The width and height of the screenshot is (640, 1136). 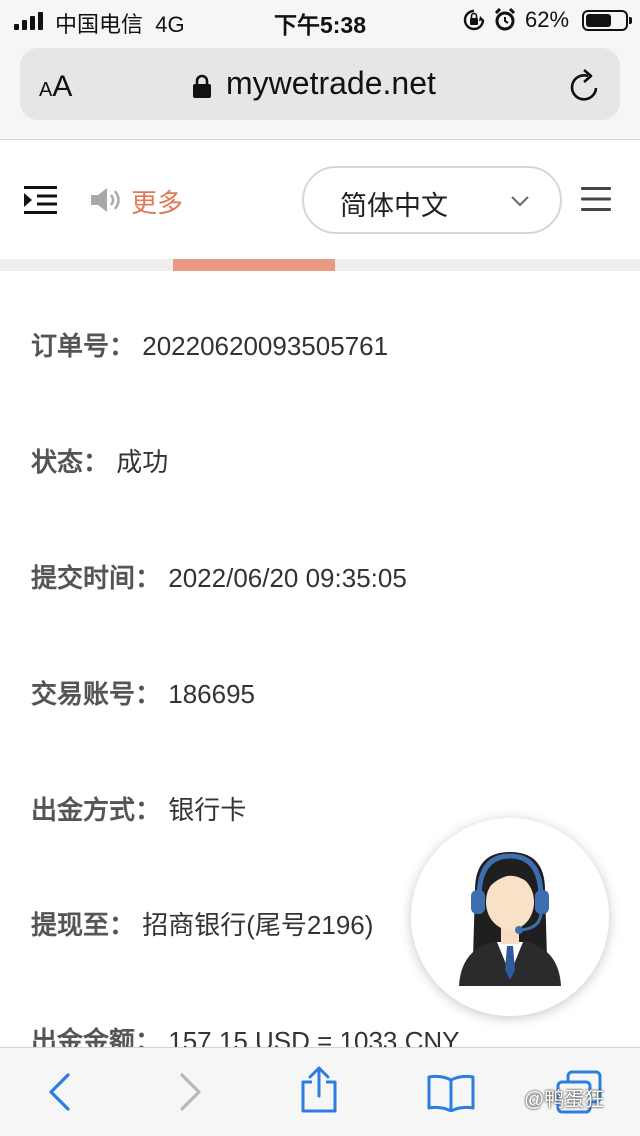 I want to click on language-select: 简体中文, so click(x=432, y=200).